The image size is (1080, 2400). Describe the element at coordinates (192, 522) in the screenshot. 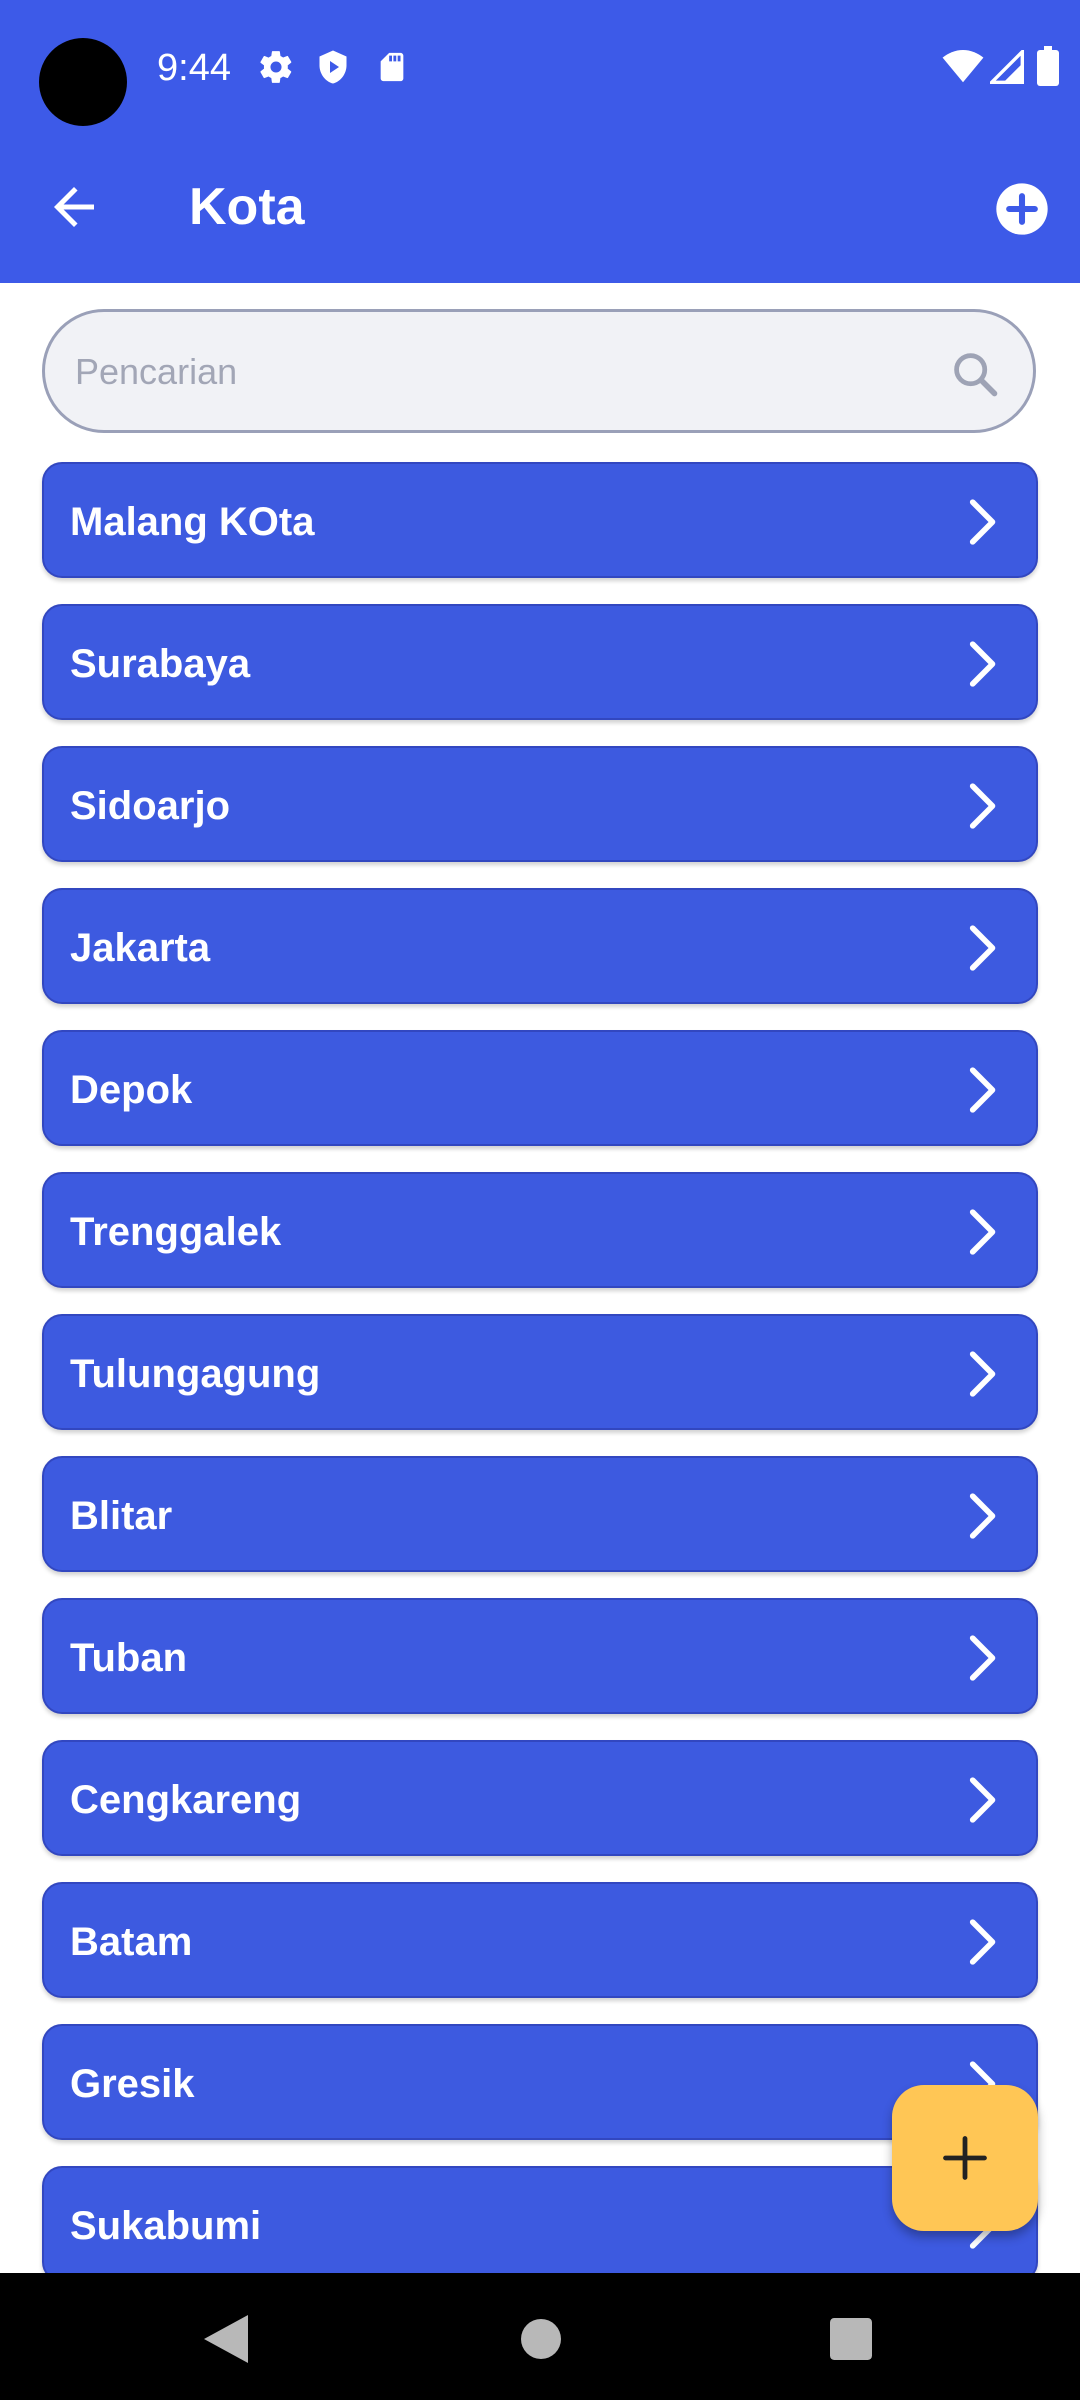

I see `city-name: Malang KOta` at that location.